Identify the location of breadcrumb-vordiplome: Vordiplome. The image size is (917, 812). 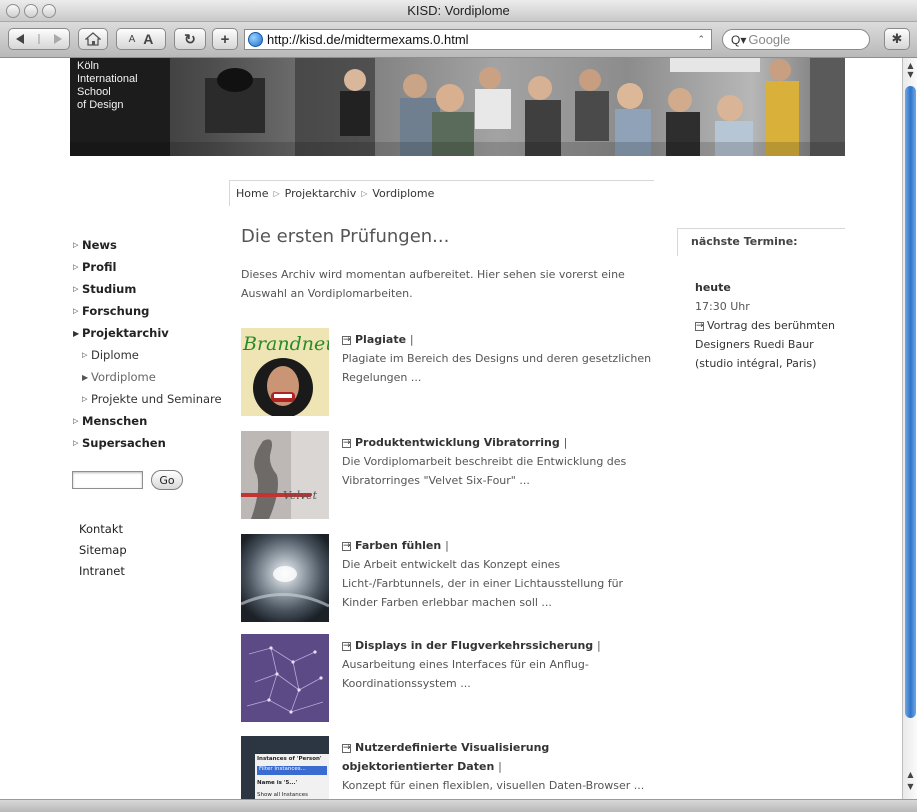
(403, 193).